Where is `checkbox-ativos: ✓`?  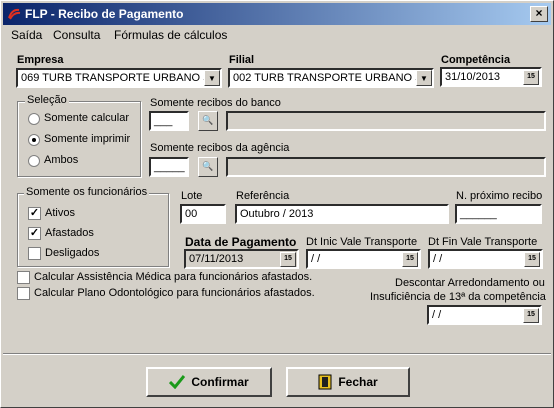 checkbox-ativos: ✓ is located at coordinates (34, 213).